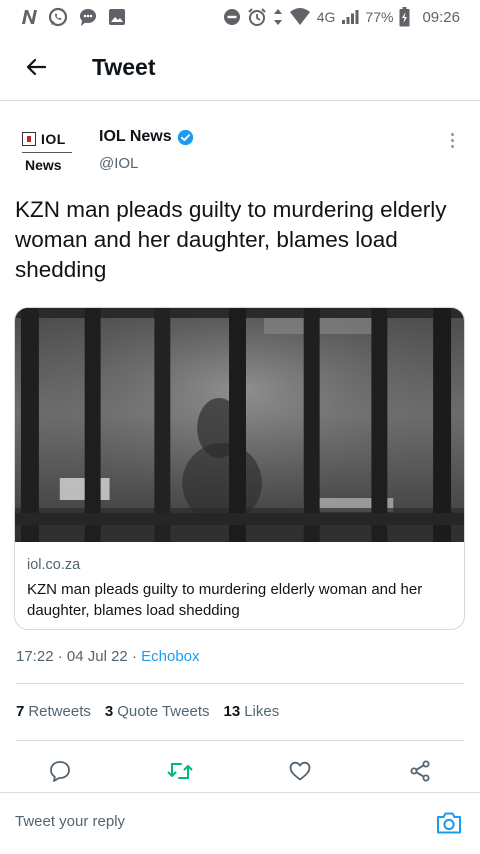 This screenshot has height=854, width=480. I want to click on iol-logo-icon, so click(29, 139).